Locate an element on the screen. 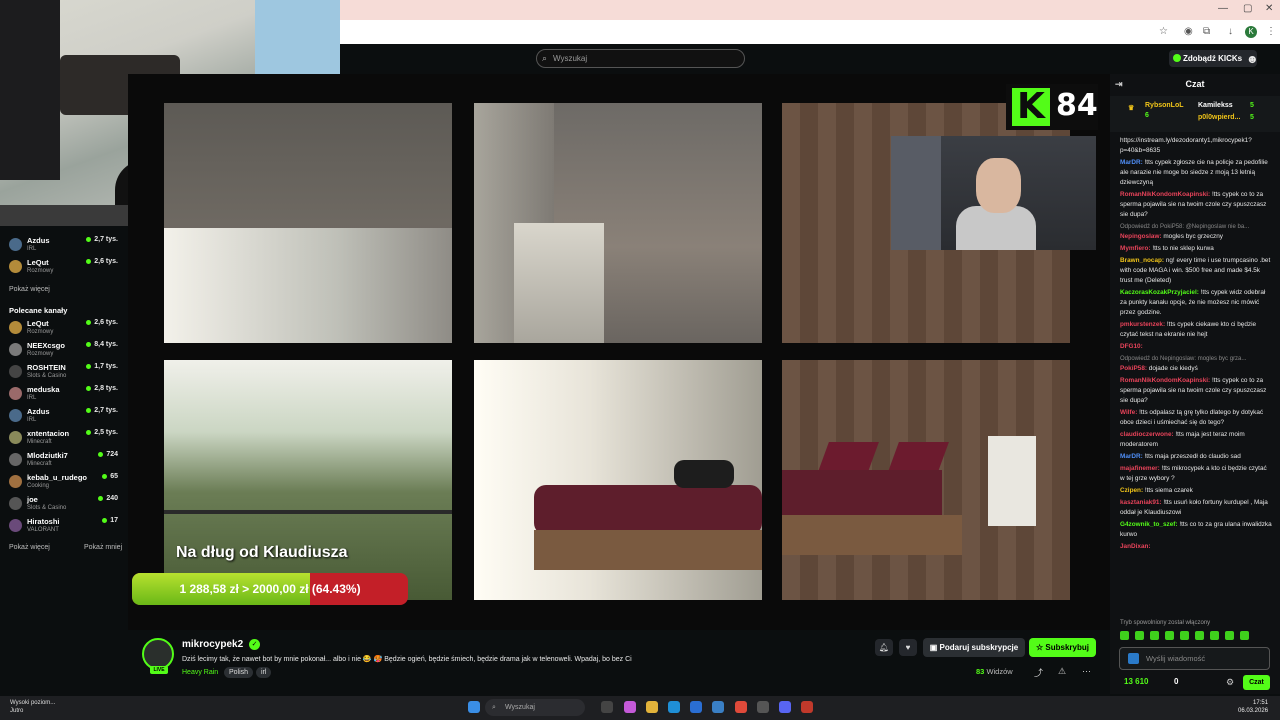 This screenshot has width=1280, height=720. chat-username: Nepingoslaw: is located at coordinates (1141, 236).